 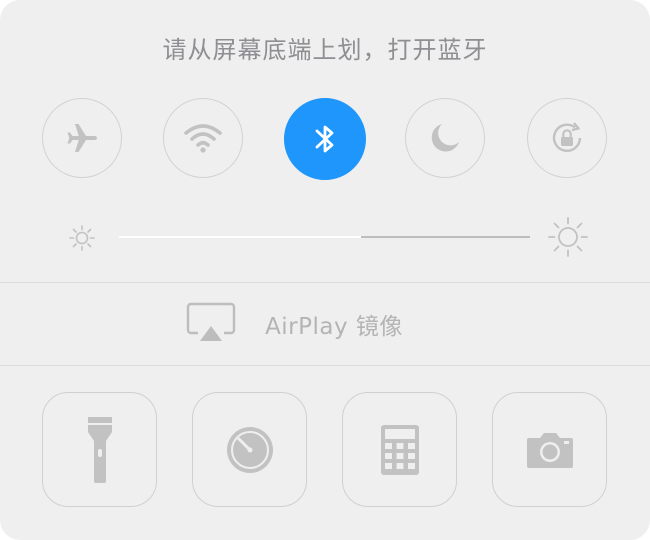 What do you see at coordinates (325, 365) in the screenshot?
I see `divider-bottom` at bounding box center [325, 365].